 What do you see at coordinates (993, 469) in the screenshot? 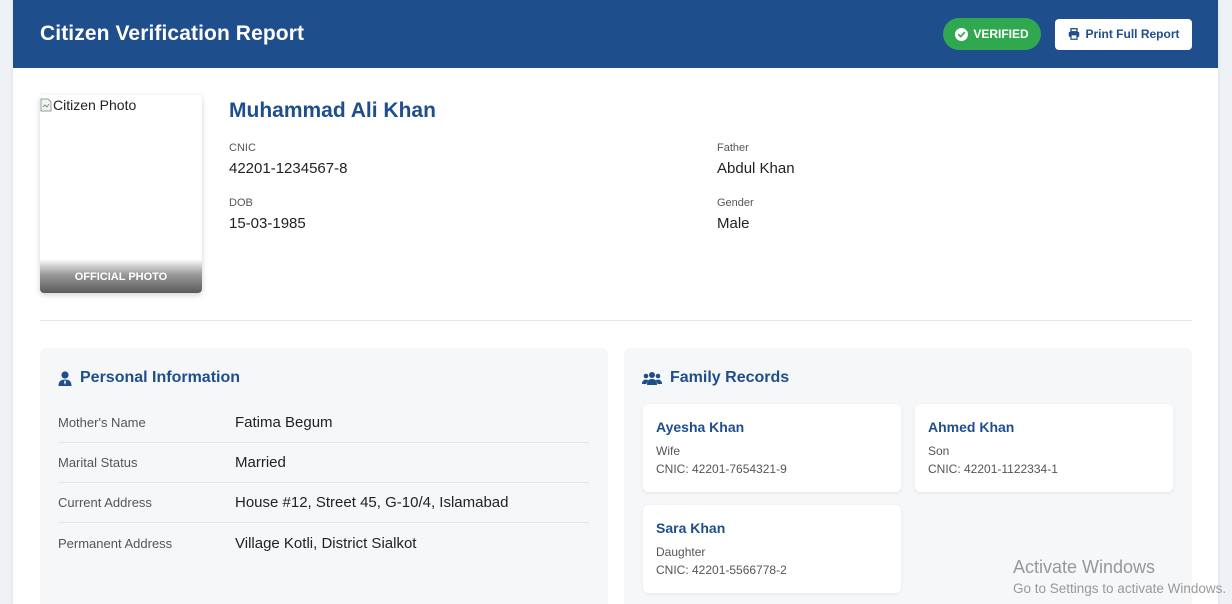
I see `family-member-cnic: CNIC: 42201-1122334-1` at bounding box center [993, 469].